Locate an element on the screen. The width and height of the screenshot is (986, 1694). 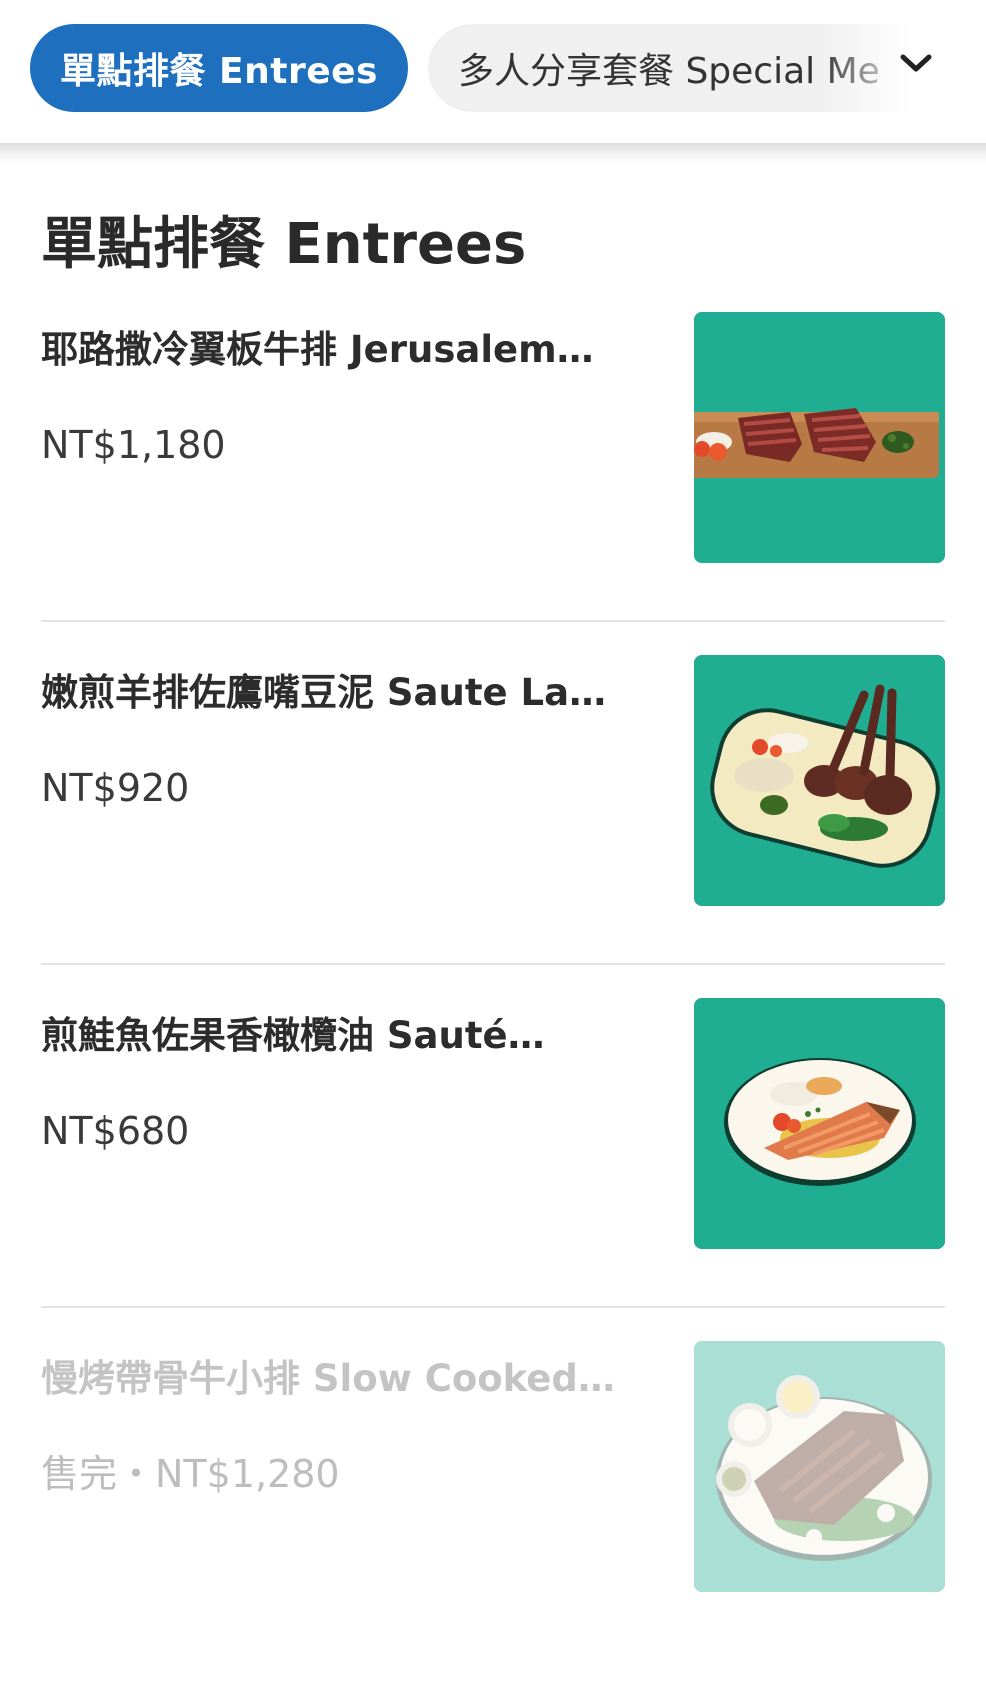
chevron-down-icon is located at coordinates (916, 63).